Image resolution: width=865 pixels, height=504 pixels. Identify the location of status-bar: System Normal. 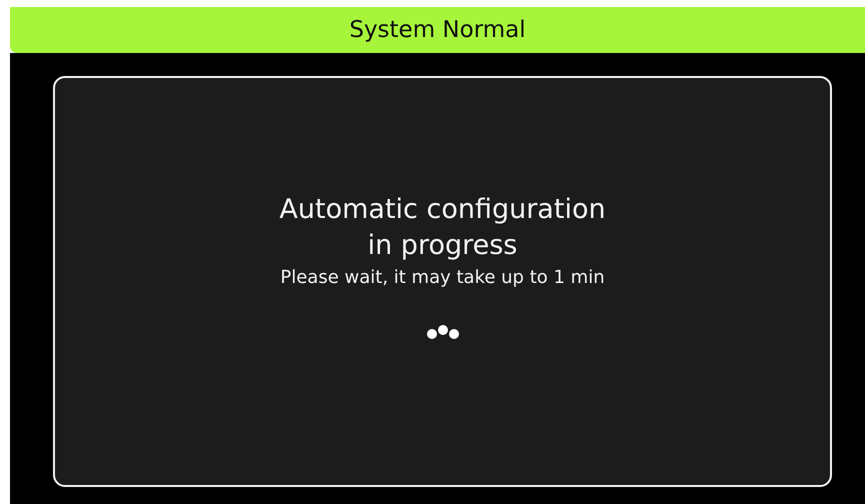
(437, 30).